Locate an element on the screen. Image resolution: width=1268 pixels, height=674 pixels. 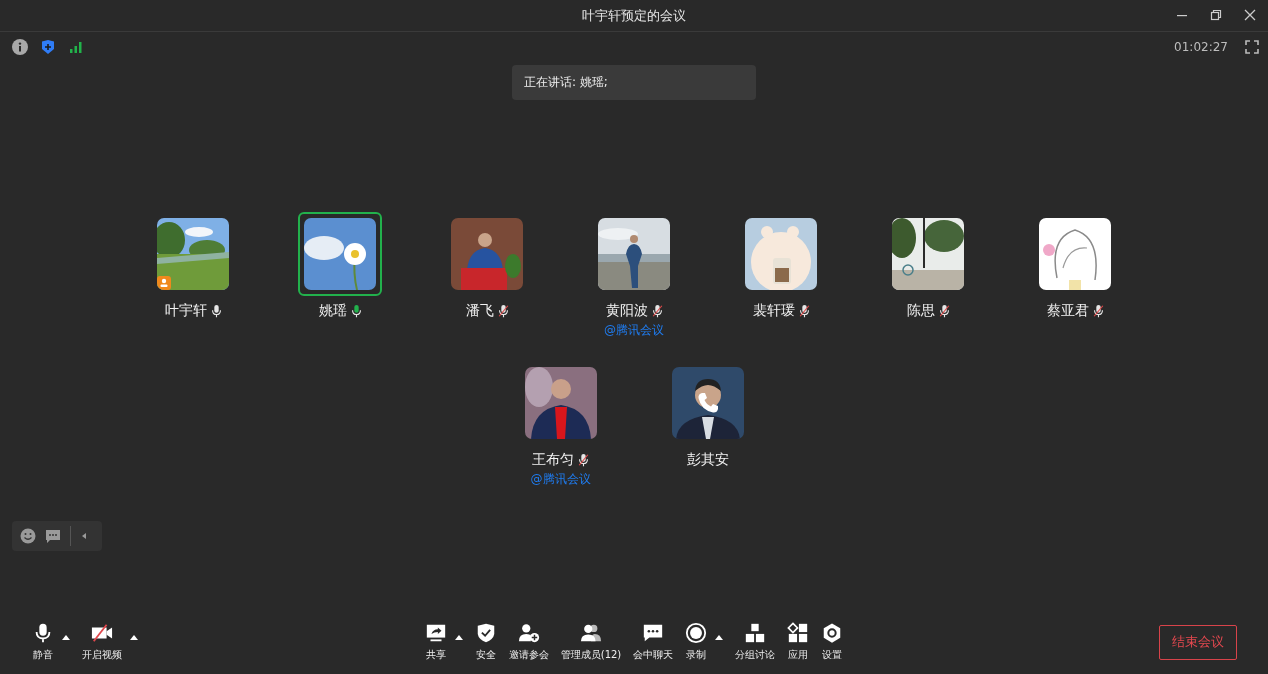
meeting-timer: 01:02:27 is located at coordinates (1201, 47).